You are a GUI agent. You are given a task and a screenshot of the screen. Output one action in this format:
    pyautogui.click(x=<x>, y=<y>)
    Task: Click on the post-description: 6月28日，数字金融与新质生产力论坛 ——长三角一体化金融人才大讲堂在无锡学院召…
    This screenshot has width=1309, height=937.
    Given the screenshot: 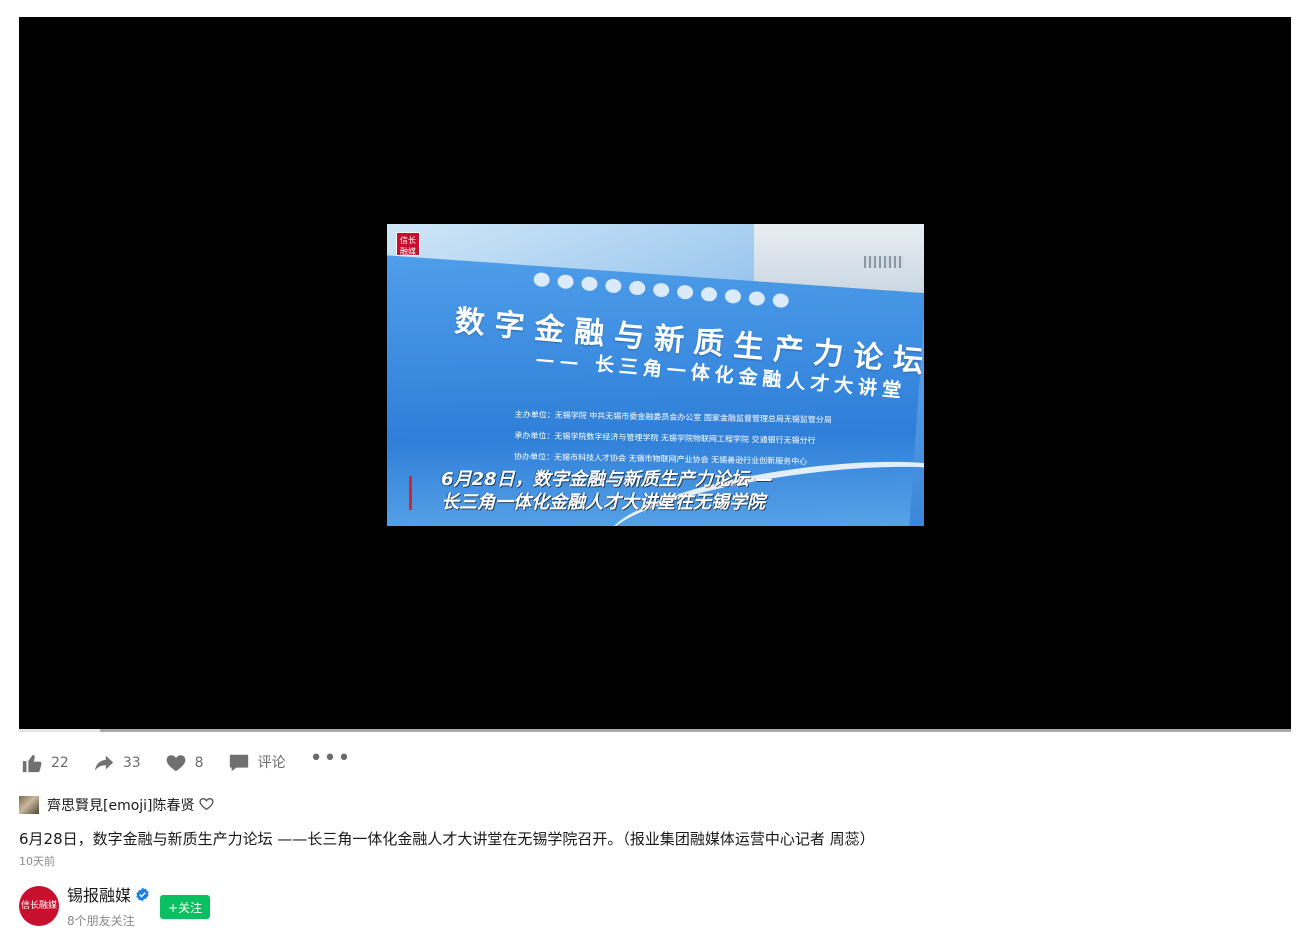 What is the action you would take?
    pyautogui.click(x=447, y=839)
    